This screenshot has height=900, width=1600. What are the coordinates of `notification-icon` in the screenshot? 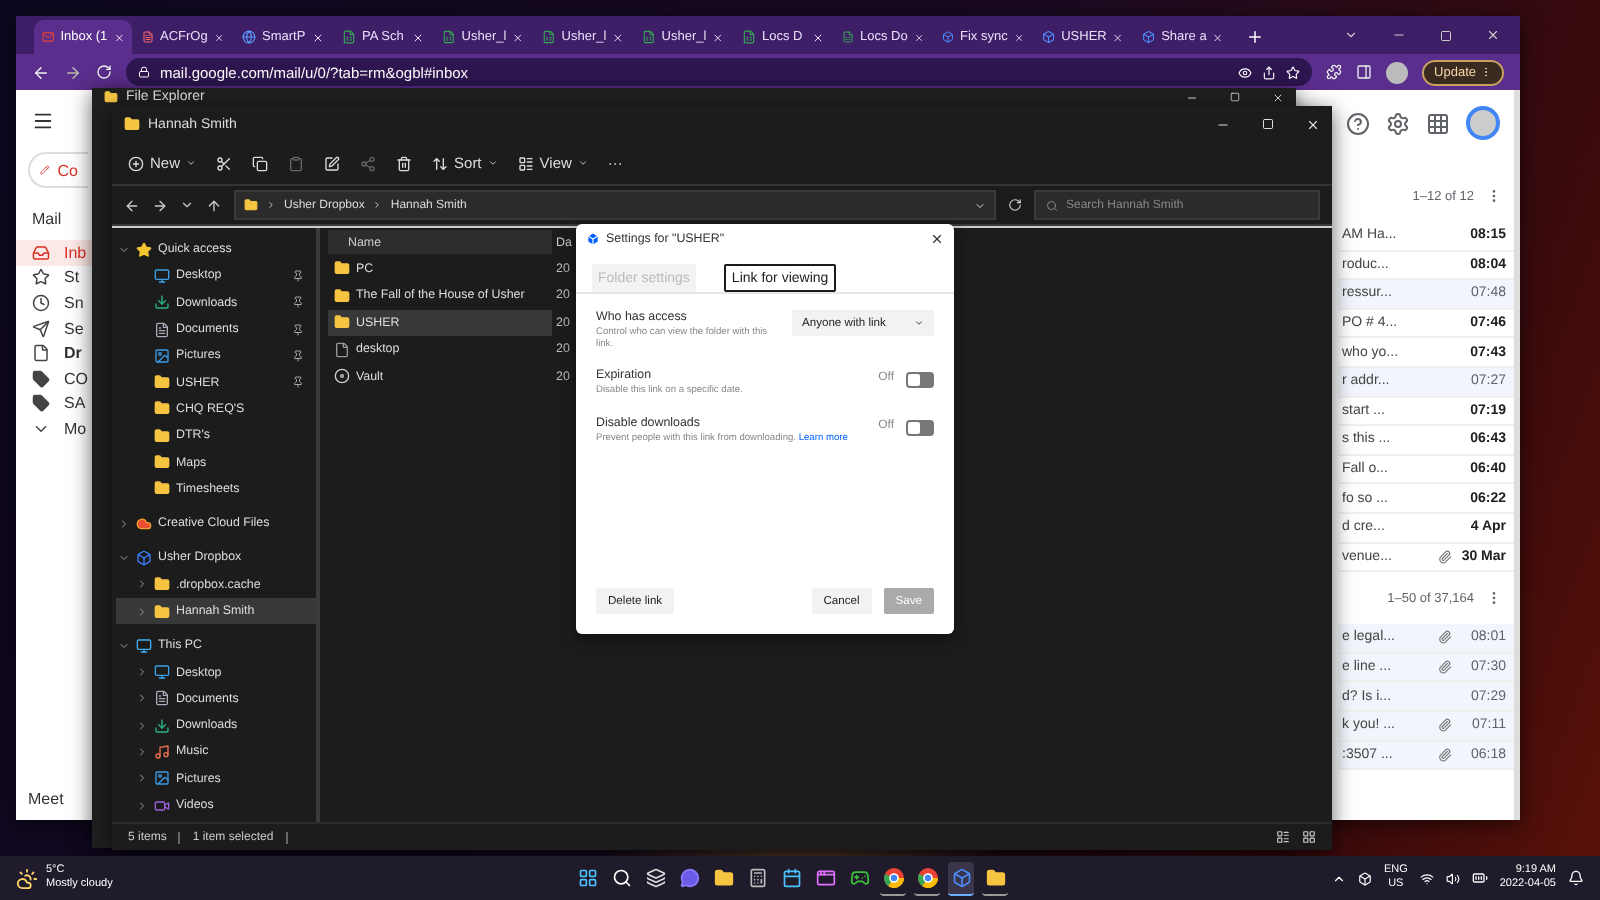 It's located at (1576, 878).